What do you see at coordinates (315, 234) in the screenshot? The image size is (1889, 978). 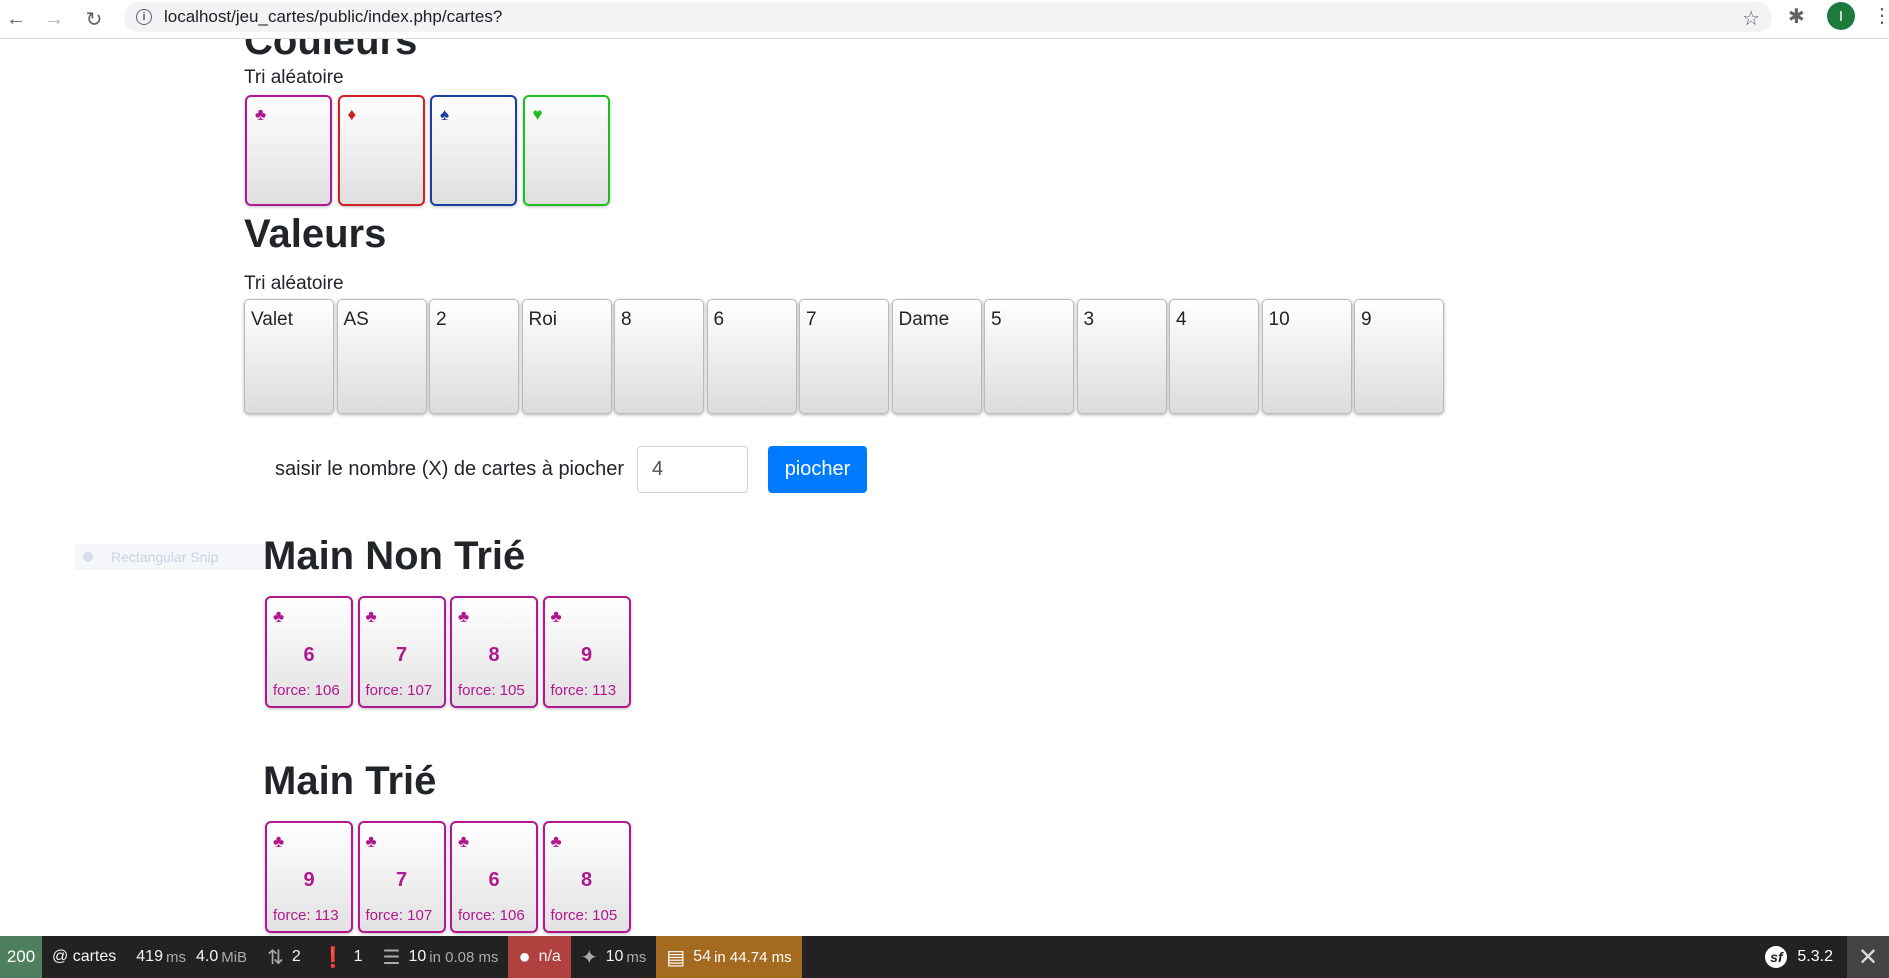 I see `valeurs-heading: Valeurs` at bounding box center [315, 234].